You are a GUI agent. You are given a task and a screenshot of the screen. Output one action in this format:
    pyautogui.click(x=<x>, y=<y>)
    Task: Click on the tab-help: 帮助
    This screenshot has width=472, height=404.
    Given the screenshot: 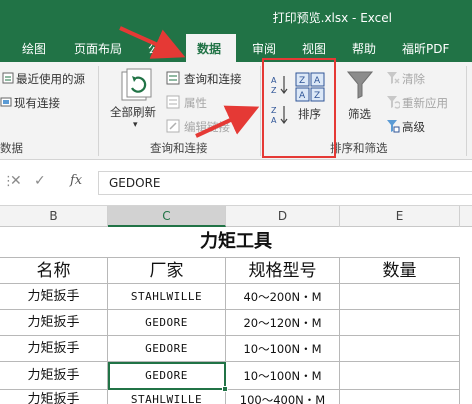 What is the action you would take?
    pyautogui.click(x=364, y=48)
    